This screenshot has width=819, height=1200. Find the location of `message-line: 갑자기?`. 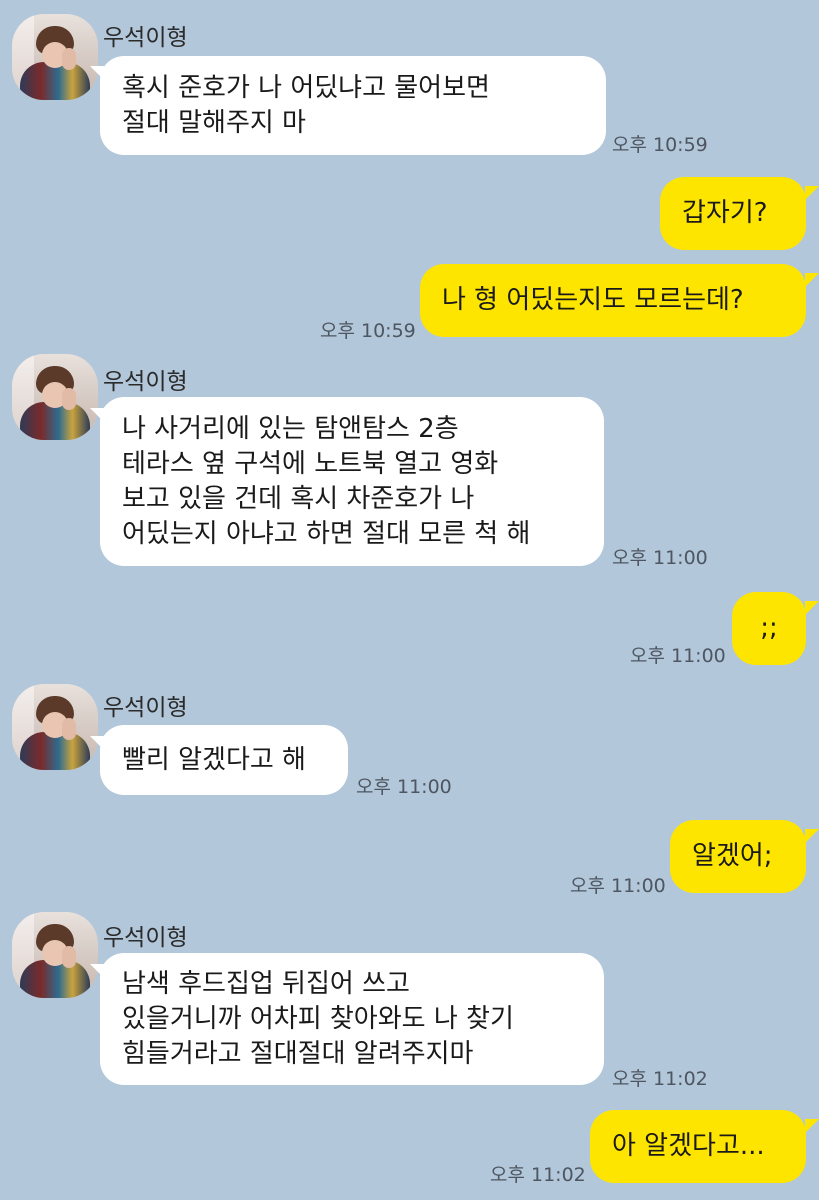

message-line: 갑자기? is located at coordinates (725, 213).